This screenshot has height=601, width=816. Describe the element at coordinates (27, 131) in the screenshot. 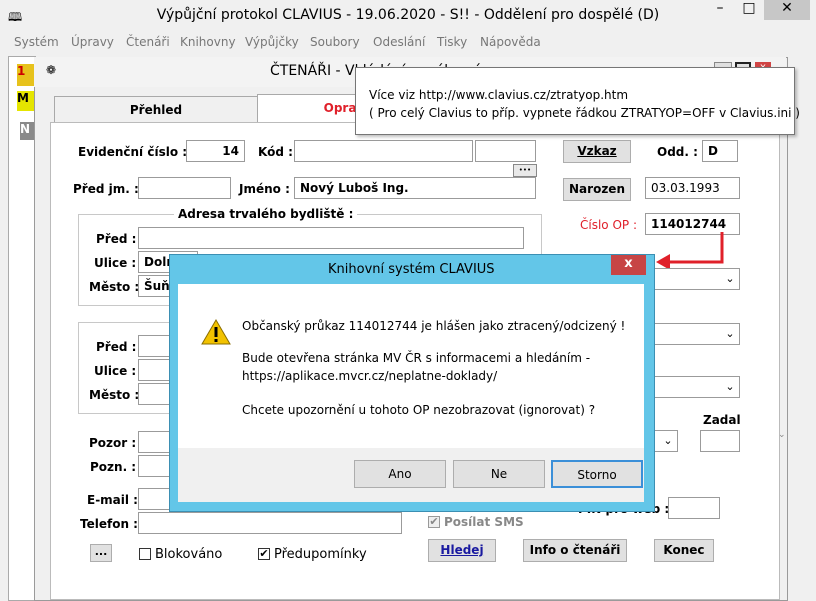

I see `strip-third-label: N` at that location.